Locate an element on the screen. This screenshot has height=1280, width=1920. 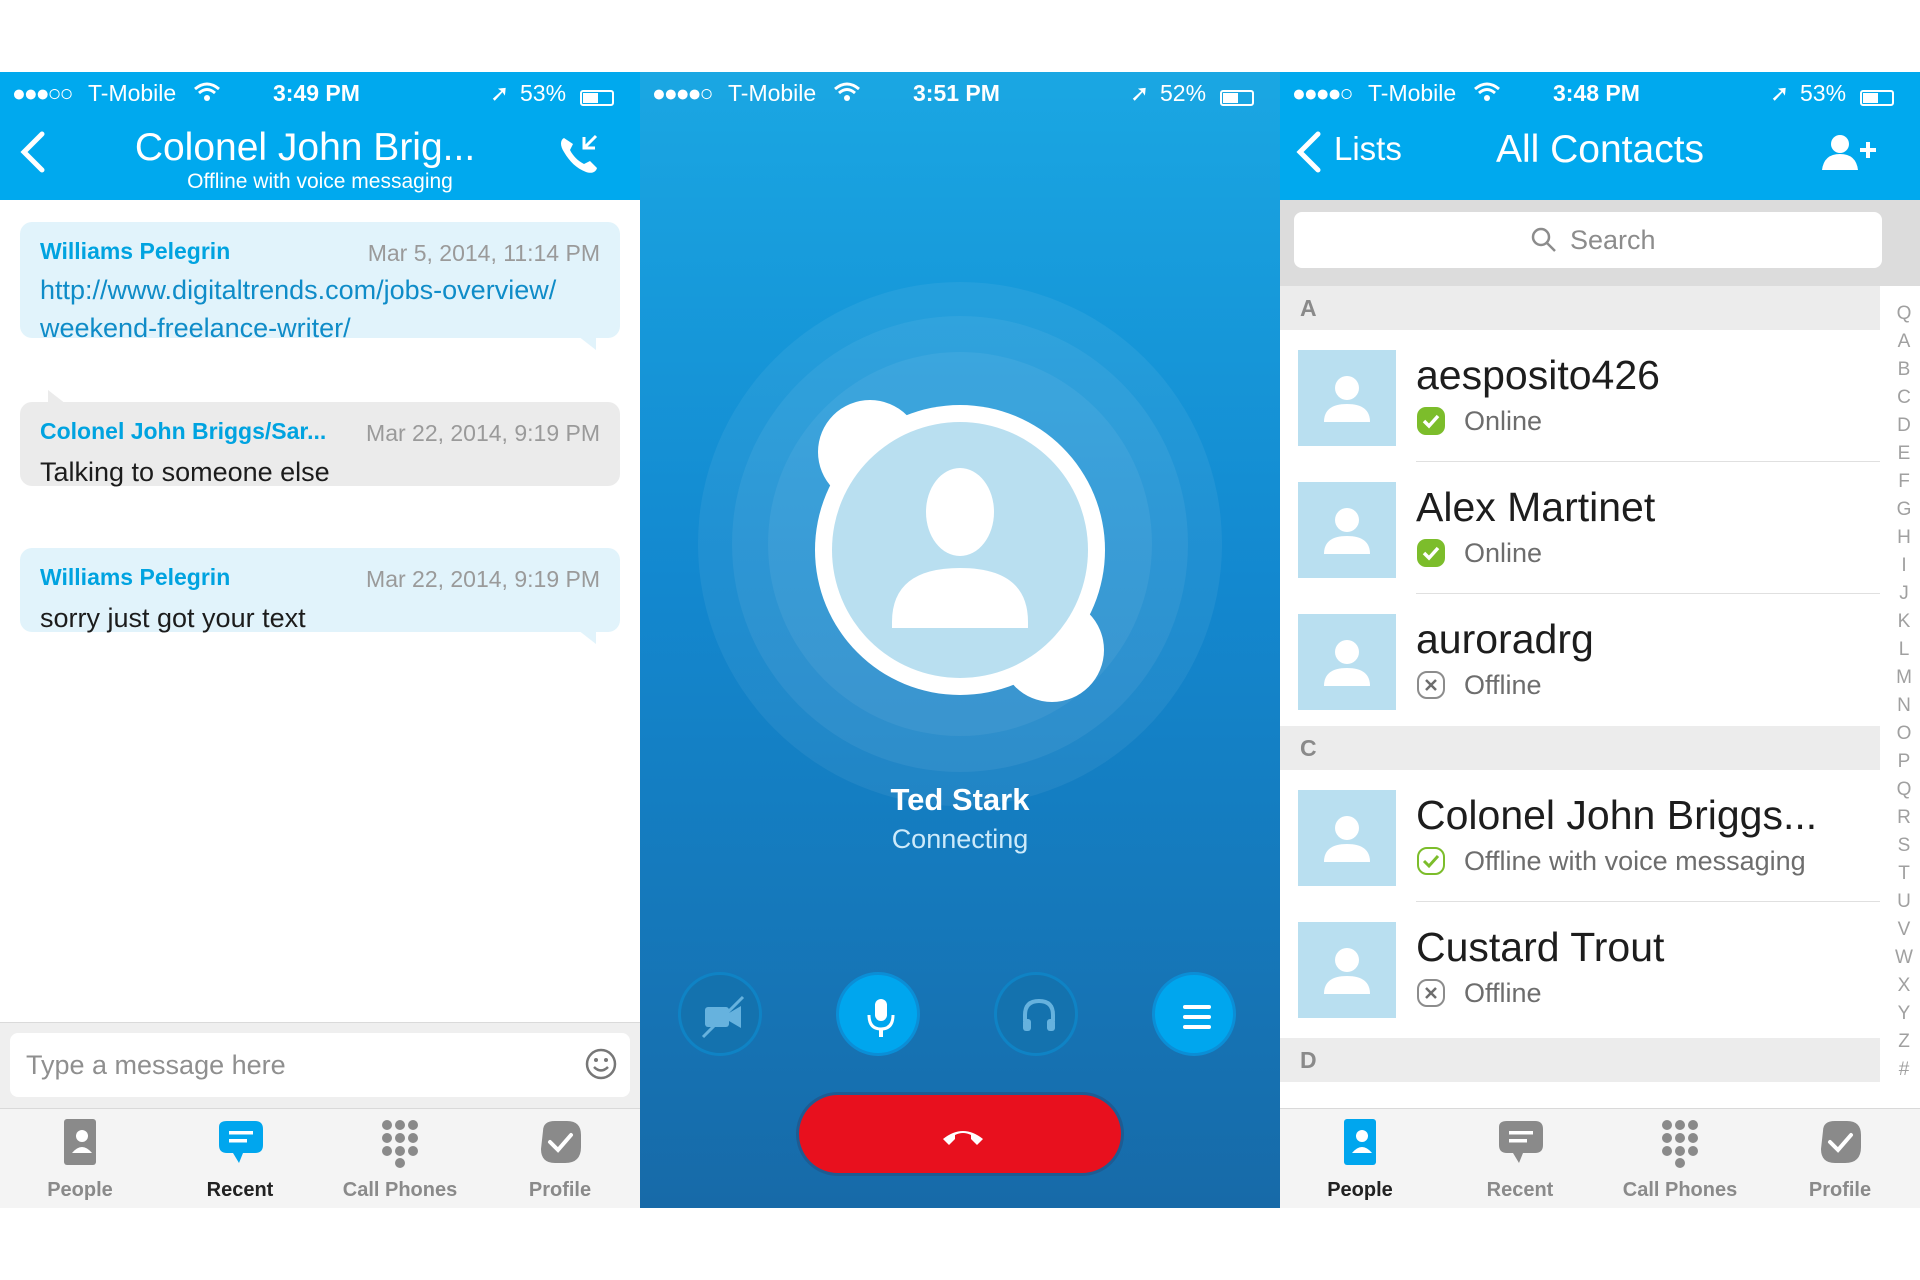
menu-icon is located at coordinates (1197, 1017).